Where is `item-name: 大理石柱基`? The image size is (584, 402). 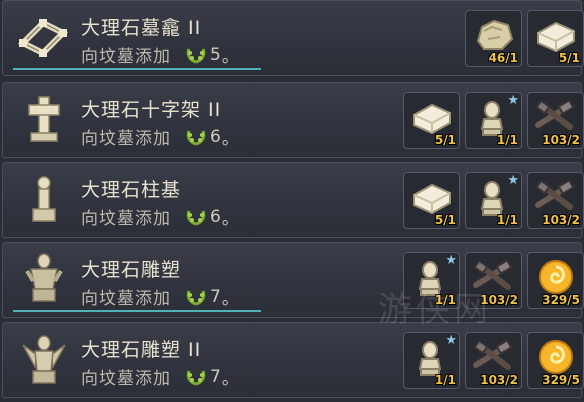 item-name: 大理石柱基 is located at coordinates (131, 190).